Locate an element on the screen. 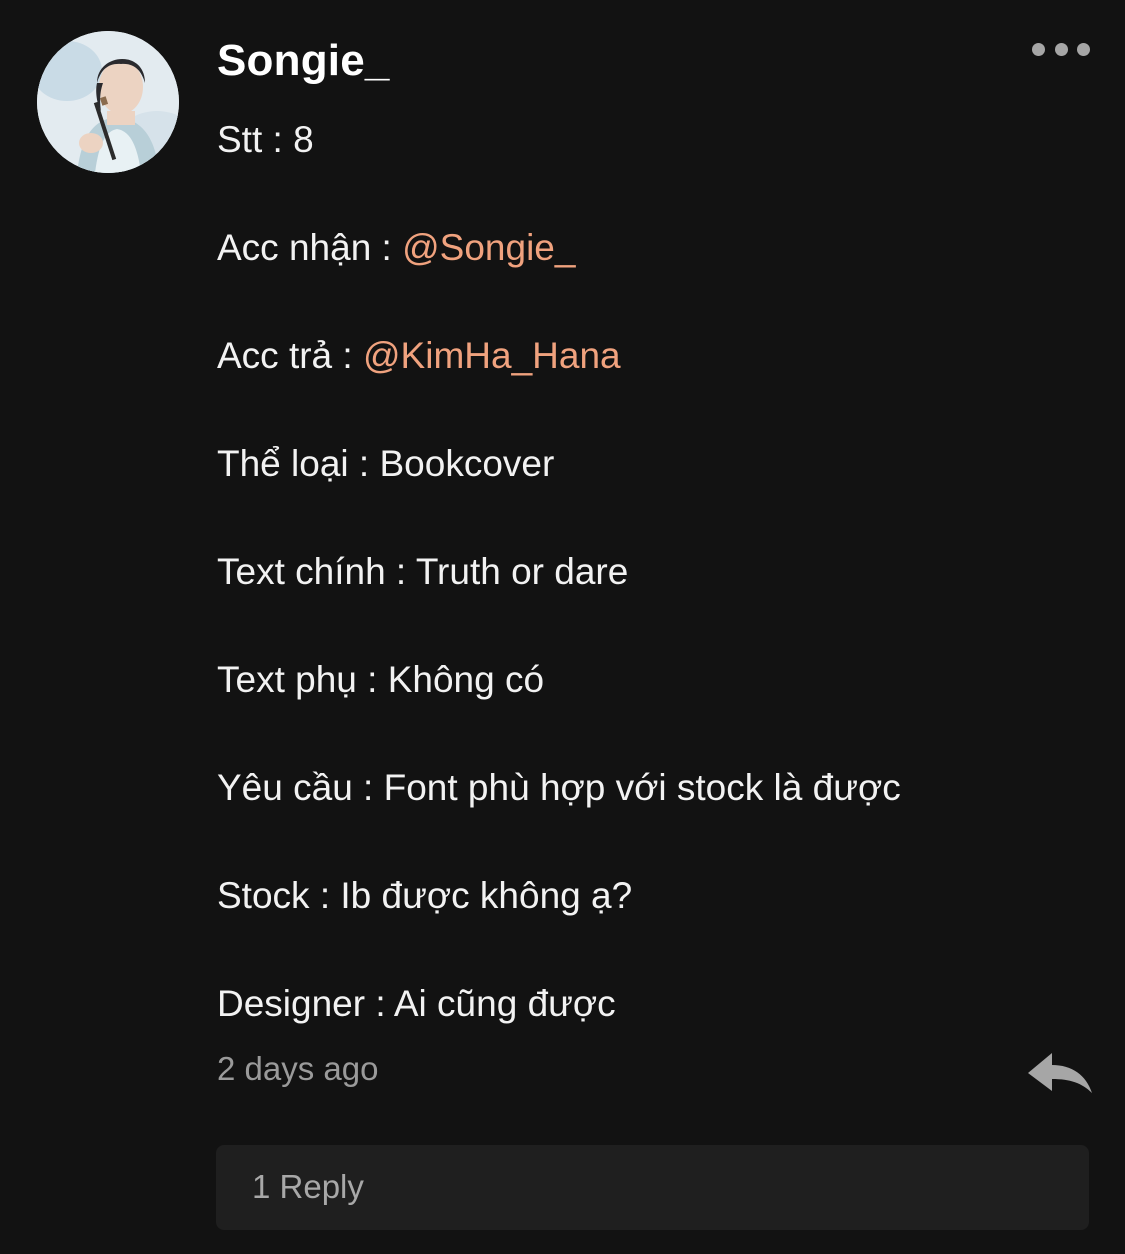  comment-line-designer: Designer : Ai cũng được is located at coordinates (657, 1004).